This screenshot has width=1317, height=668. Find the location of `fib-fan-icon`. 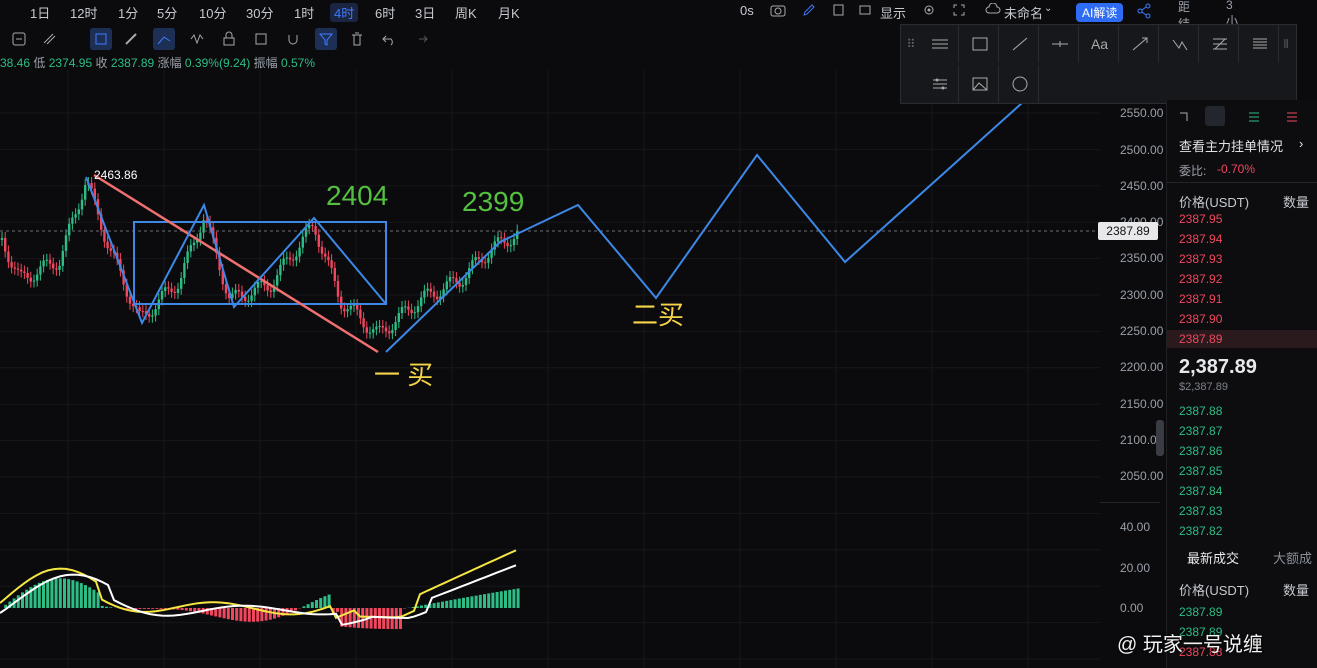

fib-fan-icon is located at coordinates (1260, 44).